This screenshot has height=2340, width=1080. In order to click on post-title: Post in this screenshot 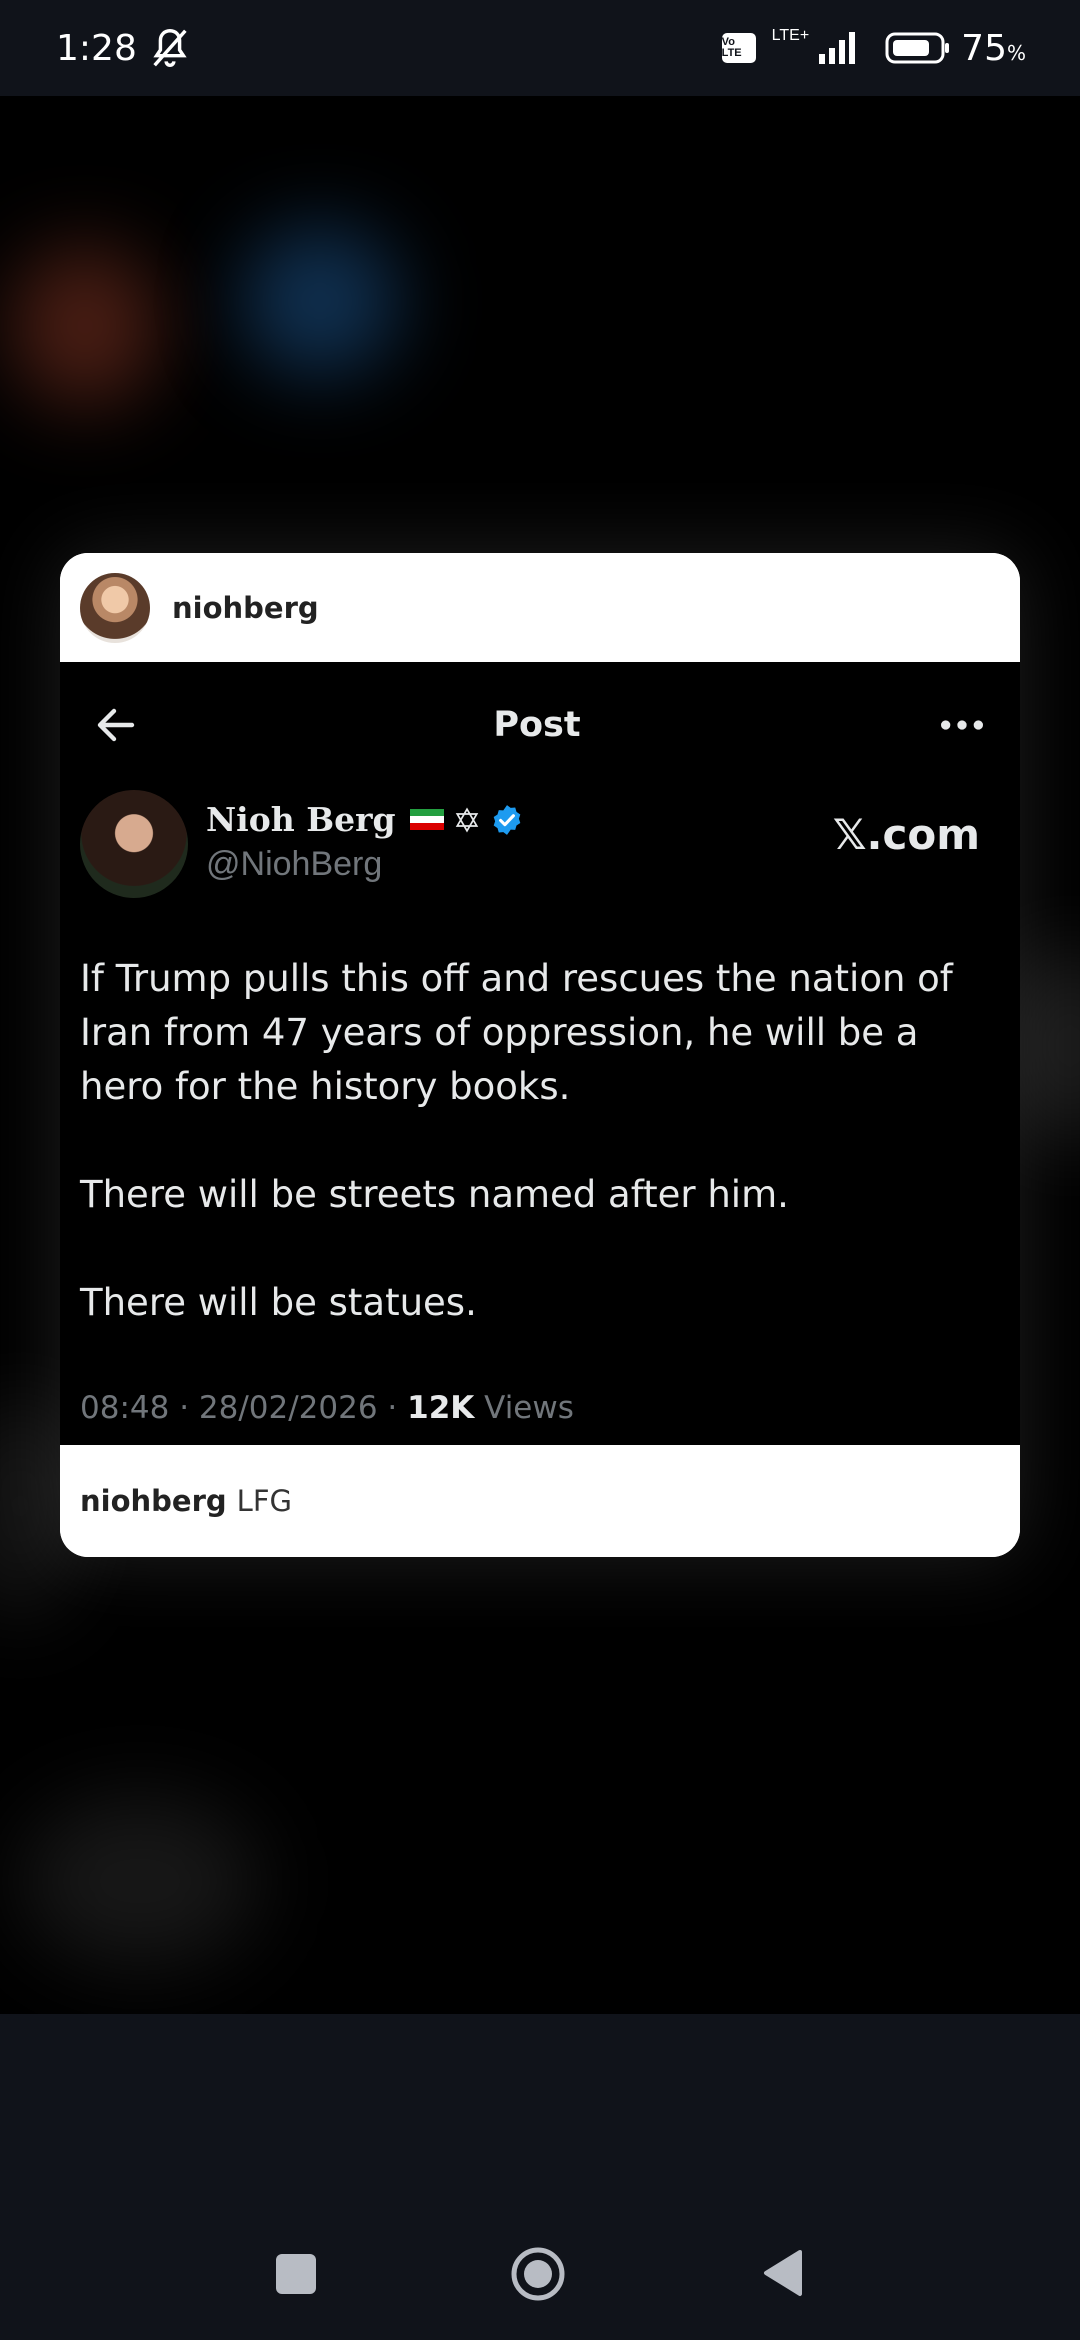, I will do `click(537, 725)`.